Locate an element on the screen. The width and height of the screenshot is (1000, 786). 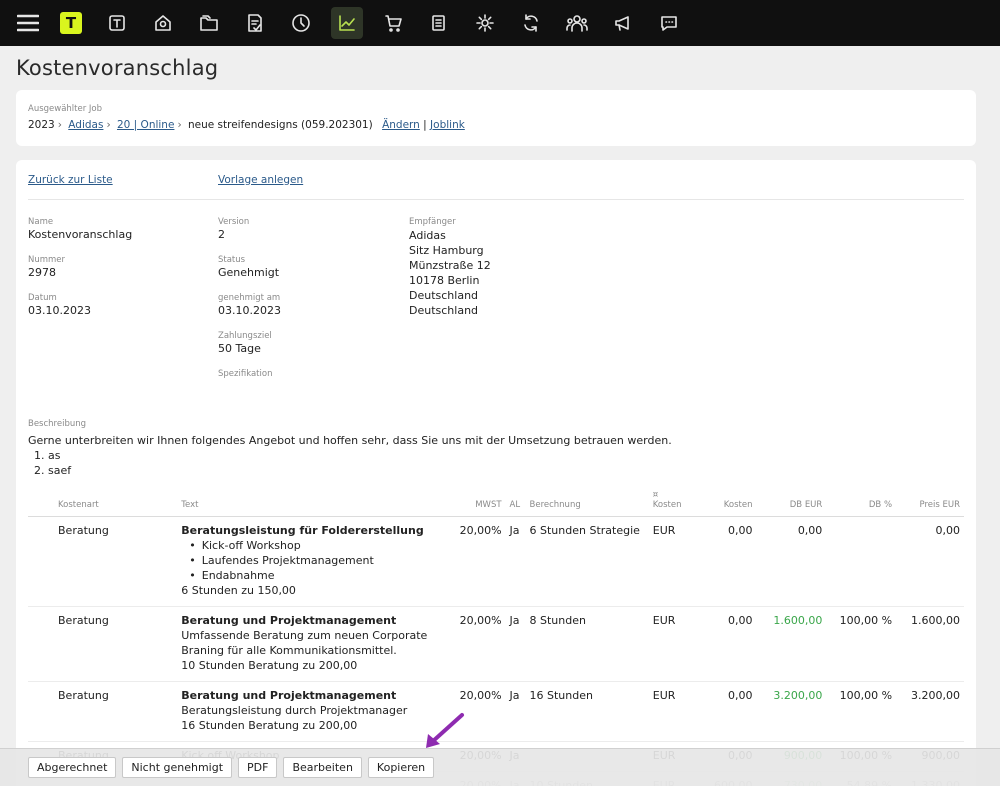
header-preis: Preis EUR is located at coordinates (930, 503).